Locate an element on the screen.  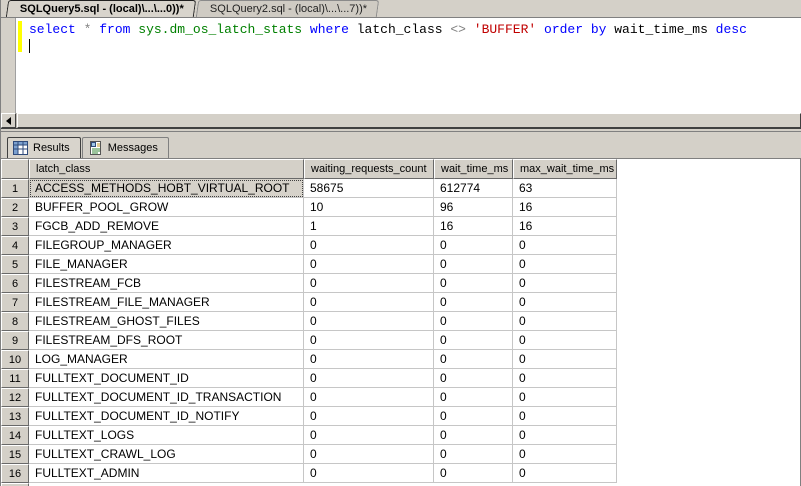
column-header-latch_class: latch_class is located at coordinates (166, 169).